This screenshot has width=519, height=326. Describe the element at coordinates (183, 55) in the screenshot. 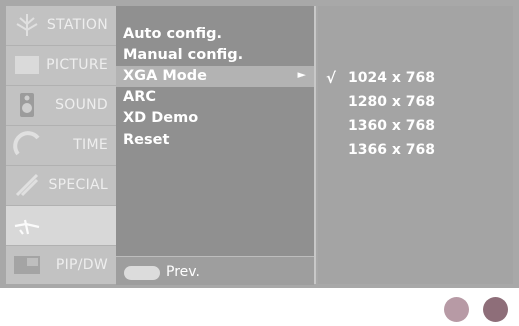

I see `menu-item-label: Manual config.` at that location.